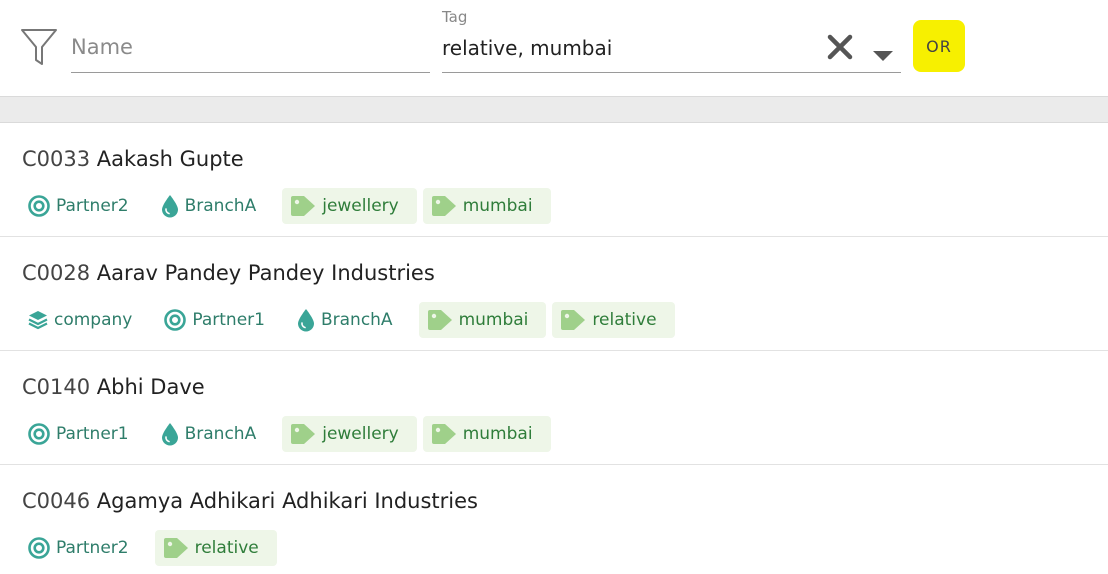 The width and height of the screenshot is (1108, 574). I want to click on tag-field: Tag relative, mumbai, so click(671, 39).